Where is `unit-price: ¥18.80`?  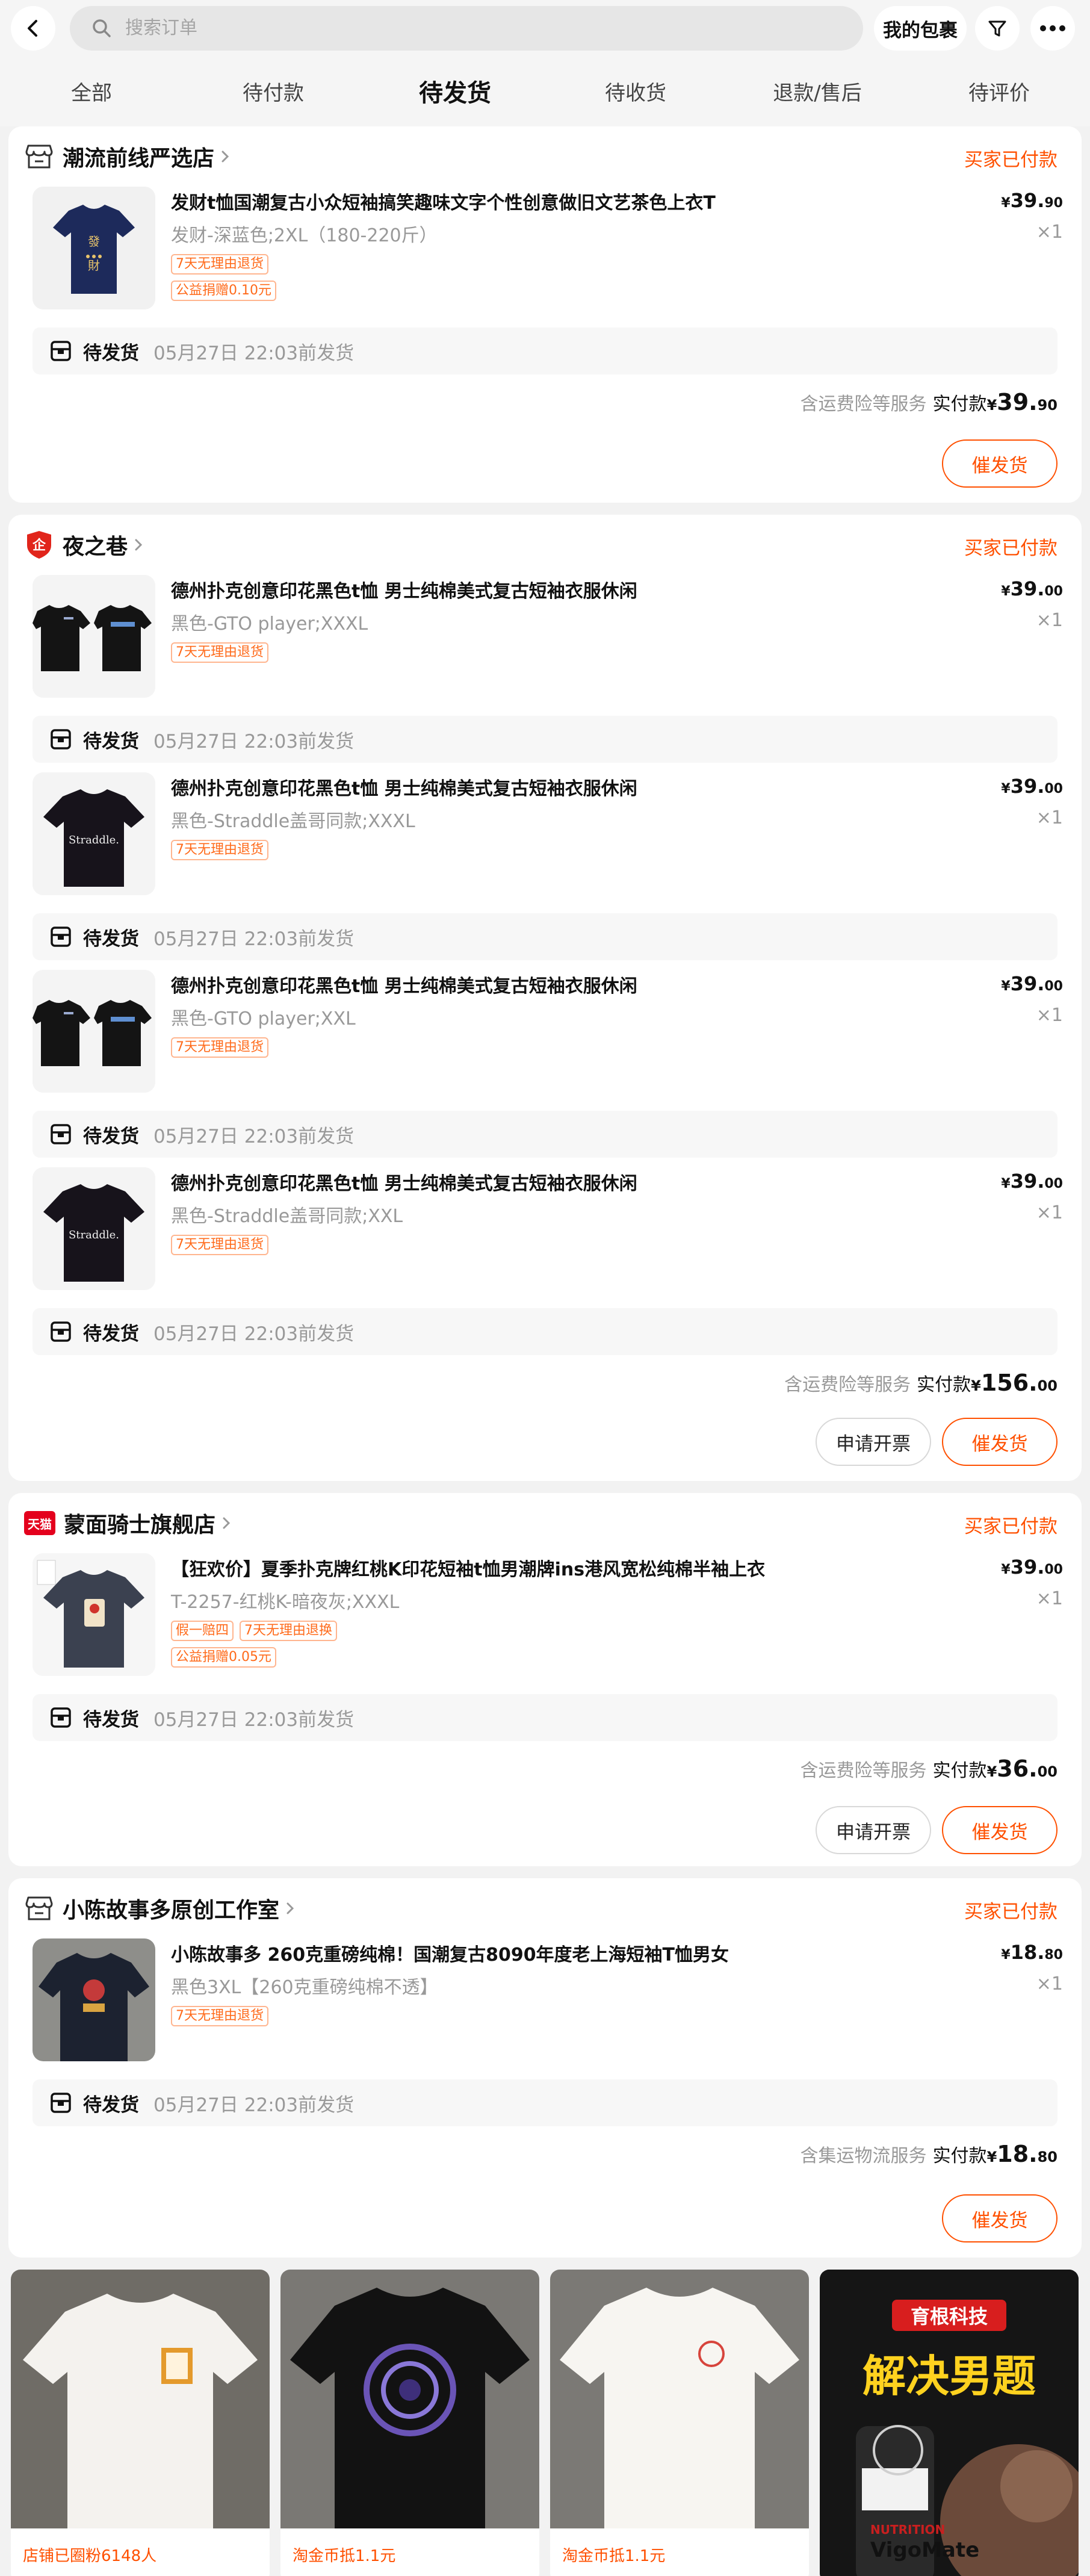 unit-price: ¥18.80 is located at coordinates (1032, 1952).